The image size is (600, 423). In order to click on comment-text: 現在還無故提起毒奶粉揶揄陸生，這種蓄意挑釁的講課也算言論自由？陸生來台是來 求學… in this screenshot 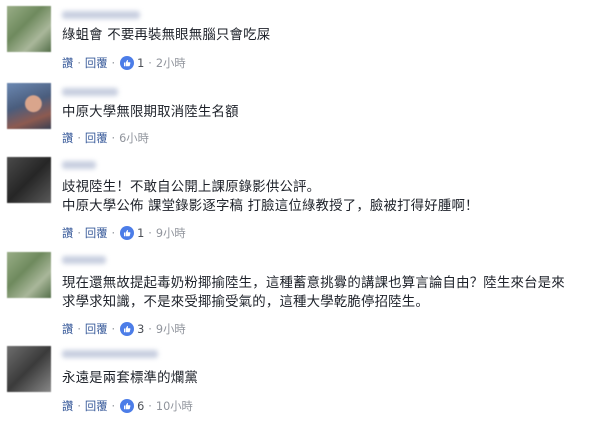, I will do `click(313, 293)`.